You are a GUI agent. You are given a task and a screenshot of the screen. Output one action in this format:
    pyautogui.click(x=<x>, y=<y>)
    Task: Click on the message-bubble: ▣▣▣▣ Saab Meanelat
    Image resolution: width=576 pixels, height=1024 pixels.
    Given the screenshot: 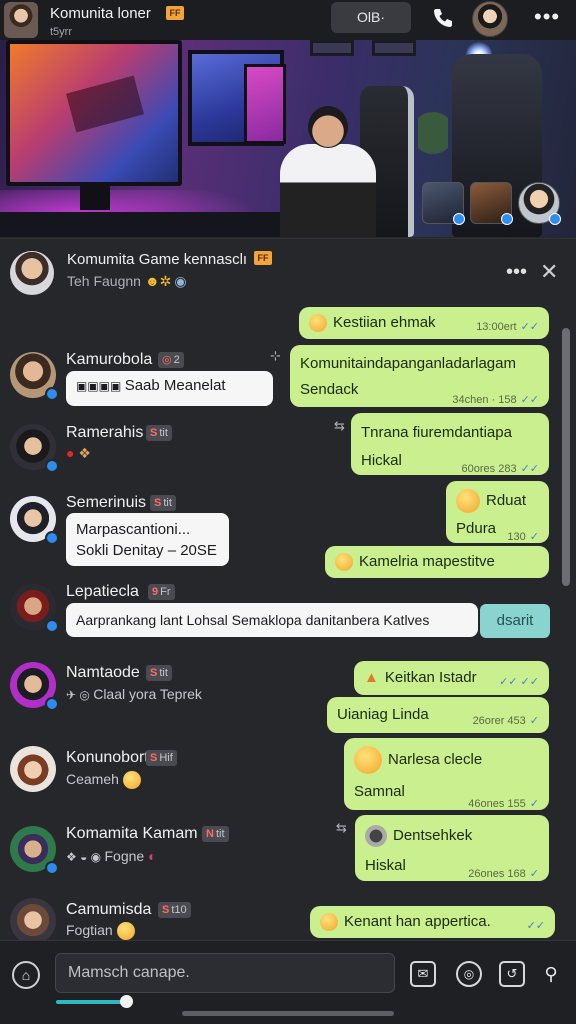 What is the action you would take?
    pyautogui.click(x=169, y=388)
    